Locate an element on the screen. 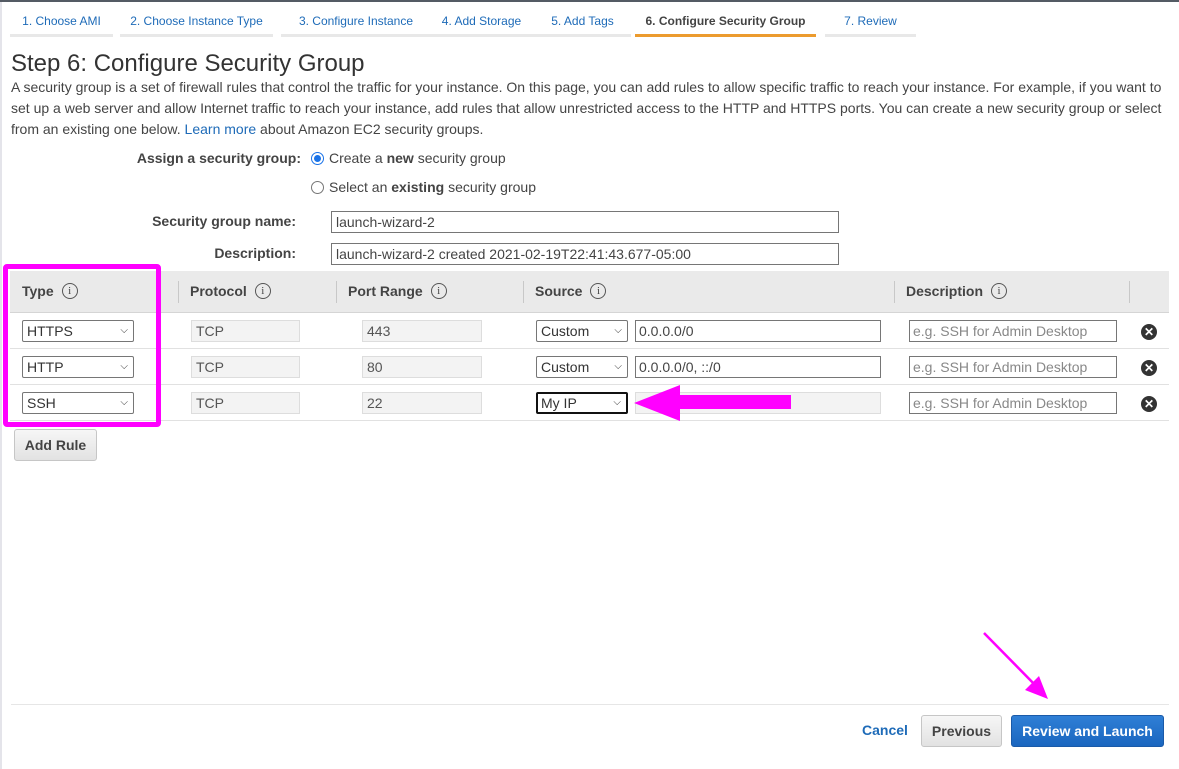  col-type: Type i is located at coordinates (50, 291).